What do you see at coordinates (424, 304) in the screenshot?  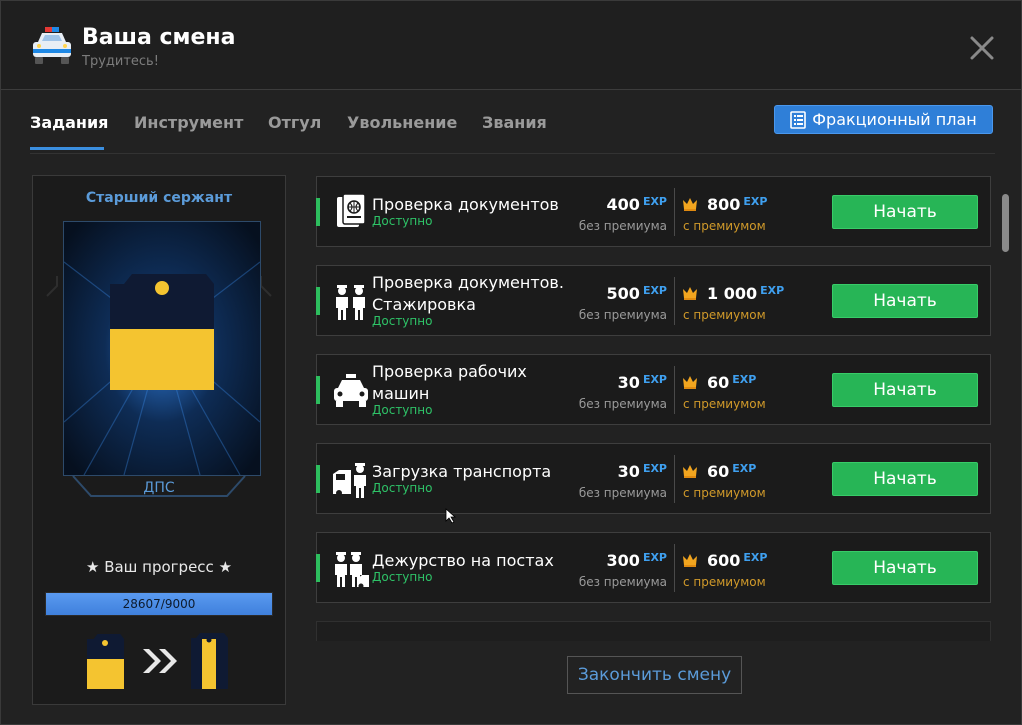 I see `task-name-line2: Стажировка` at bounding box center [424, 304].